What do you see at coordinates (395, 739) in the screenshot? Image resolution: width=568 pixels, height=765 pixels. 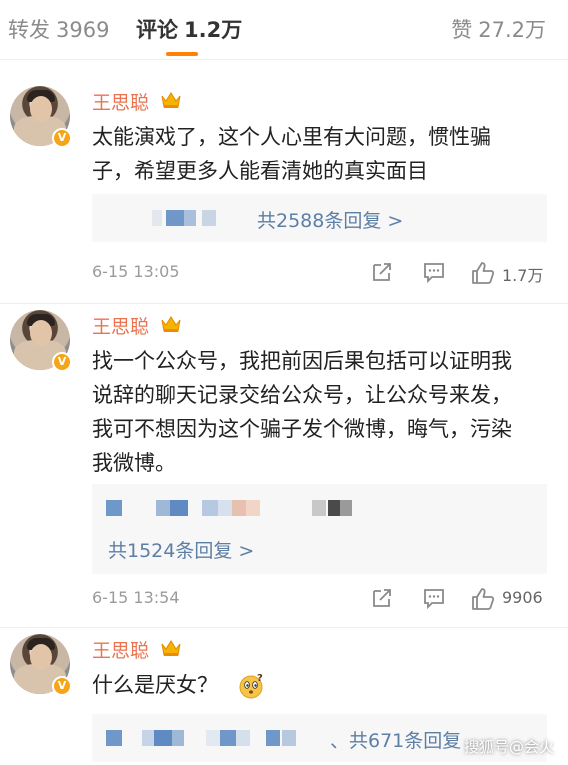 I see `replies-count-link: 、共671条回复` at bounding box center [395, 739].